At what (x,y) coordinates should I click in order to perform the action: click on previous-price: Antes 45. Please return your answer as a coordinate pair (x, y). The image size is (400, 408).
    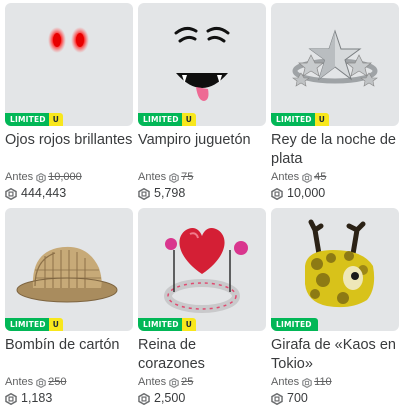
    Looking at the image, I should click on (299, 177).